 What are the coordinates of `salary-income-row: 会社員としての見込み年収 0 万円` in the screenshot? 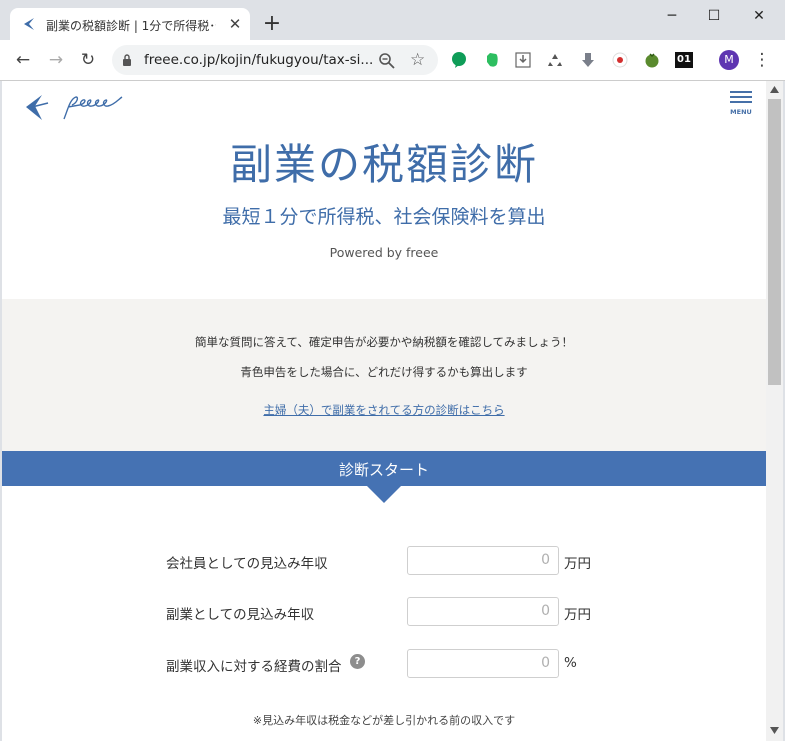 It's located at (384, 561).